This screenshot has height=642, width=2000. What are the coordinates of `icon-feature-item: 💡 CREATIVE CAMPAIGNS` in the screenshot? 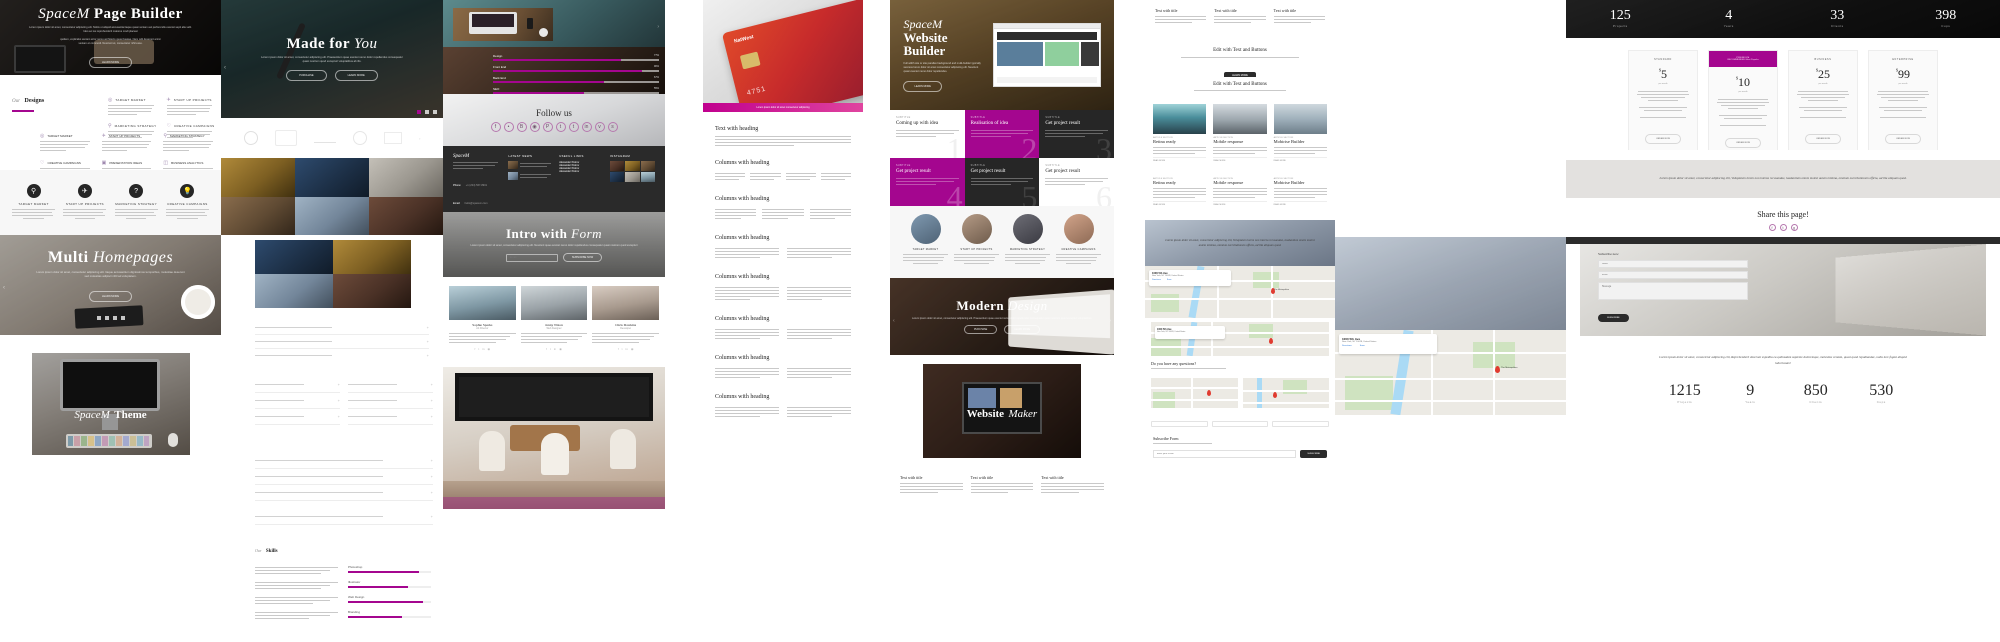 It's located at (187, 202).